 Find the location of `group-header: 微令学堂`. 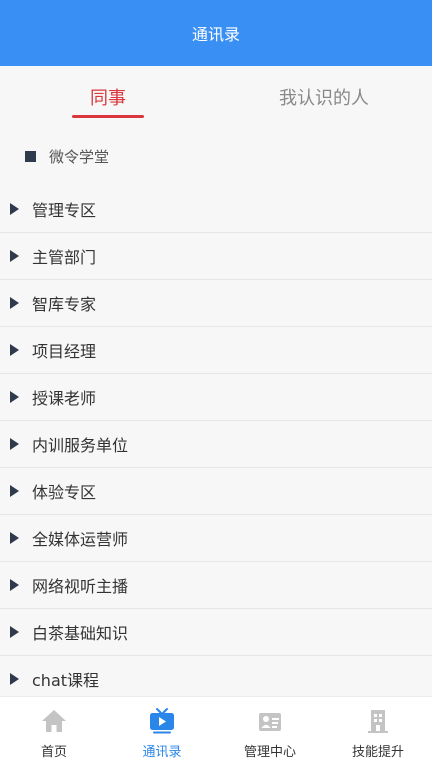

group-header: 微令学堂 is located at coordinates (216, 156).